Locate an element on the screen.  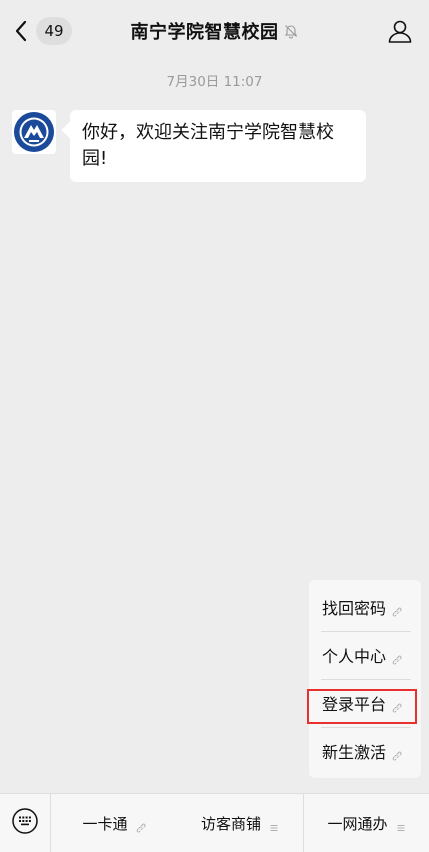
menu-one-stop-service: 一网通办 is located at coordinates (366, 823).